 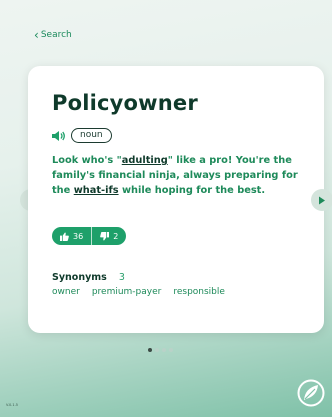 I want to click on upvote-button: 36, so click(x=71, y=236).